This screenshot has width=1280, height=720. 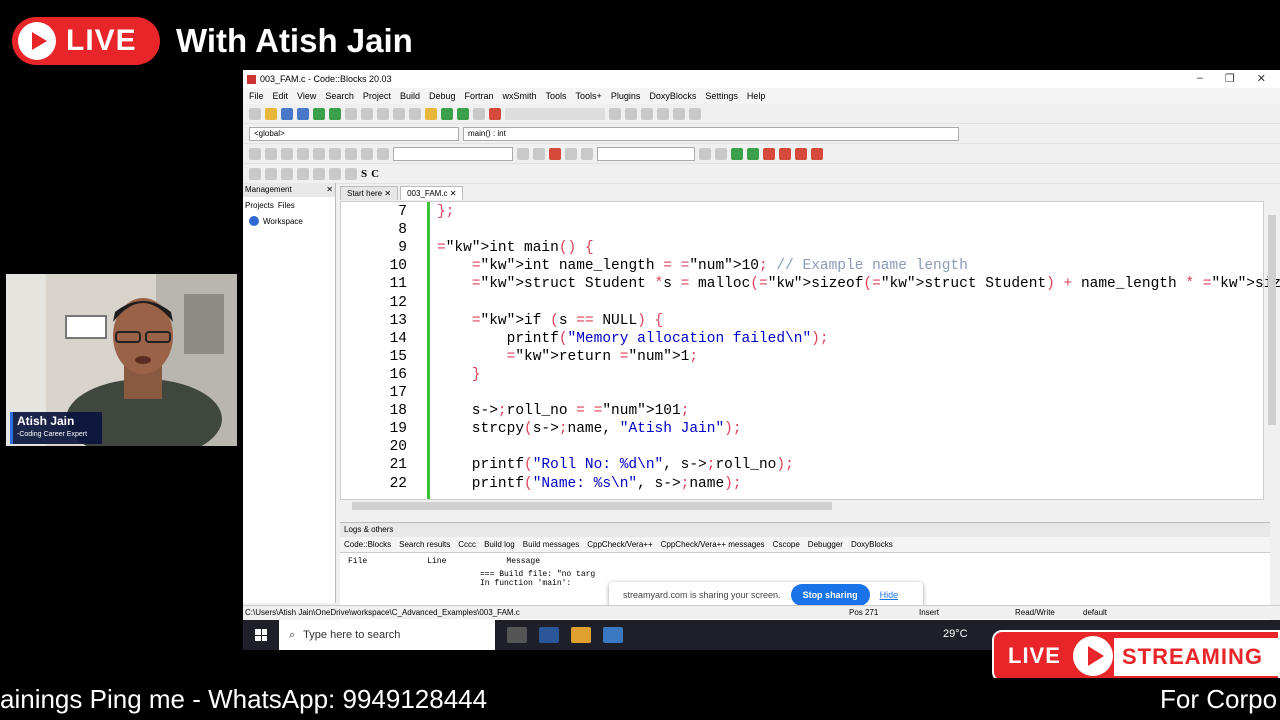 What do you see at coordinates (581, 635) in the screenshot?
I see `codeblocks-taskbar-icon` at bounding box center [581, 635].